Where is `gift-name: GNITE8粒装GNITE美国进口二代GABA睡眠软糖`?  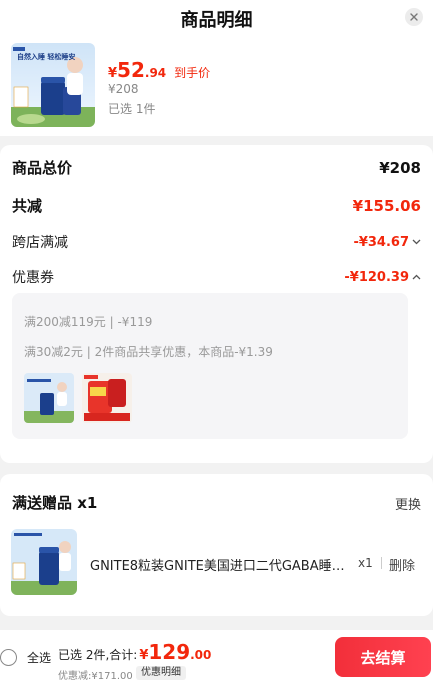 gift-name: GNITE8粒装GNITE美国进口二代GABA睡眠软糖 is located at coordinates (223, 566).